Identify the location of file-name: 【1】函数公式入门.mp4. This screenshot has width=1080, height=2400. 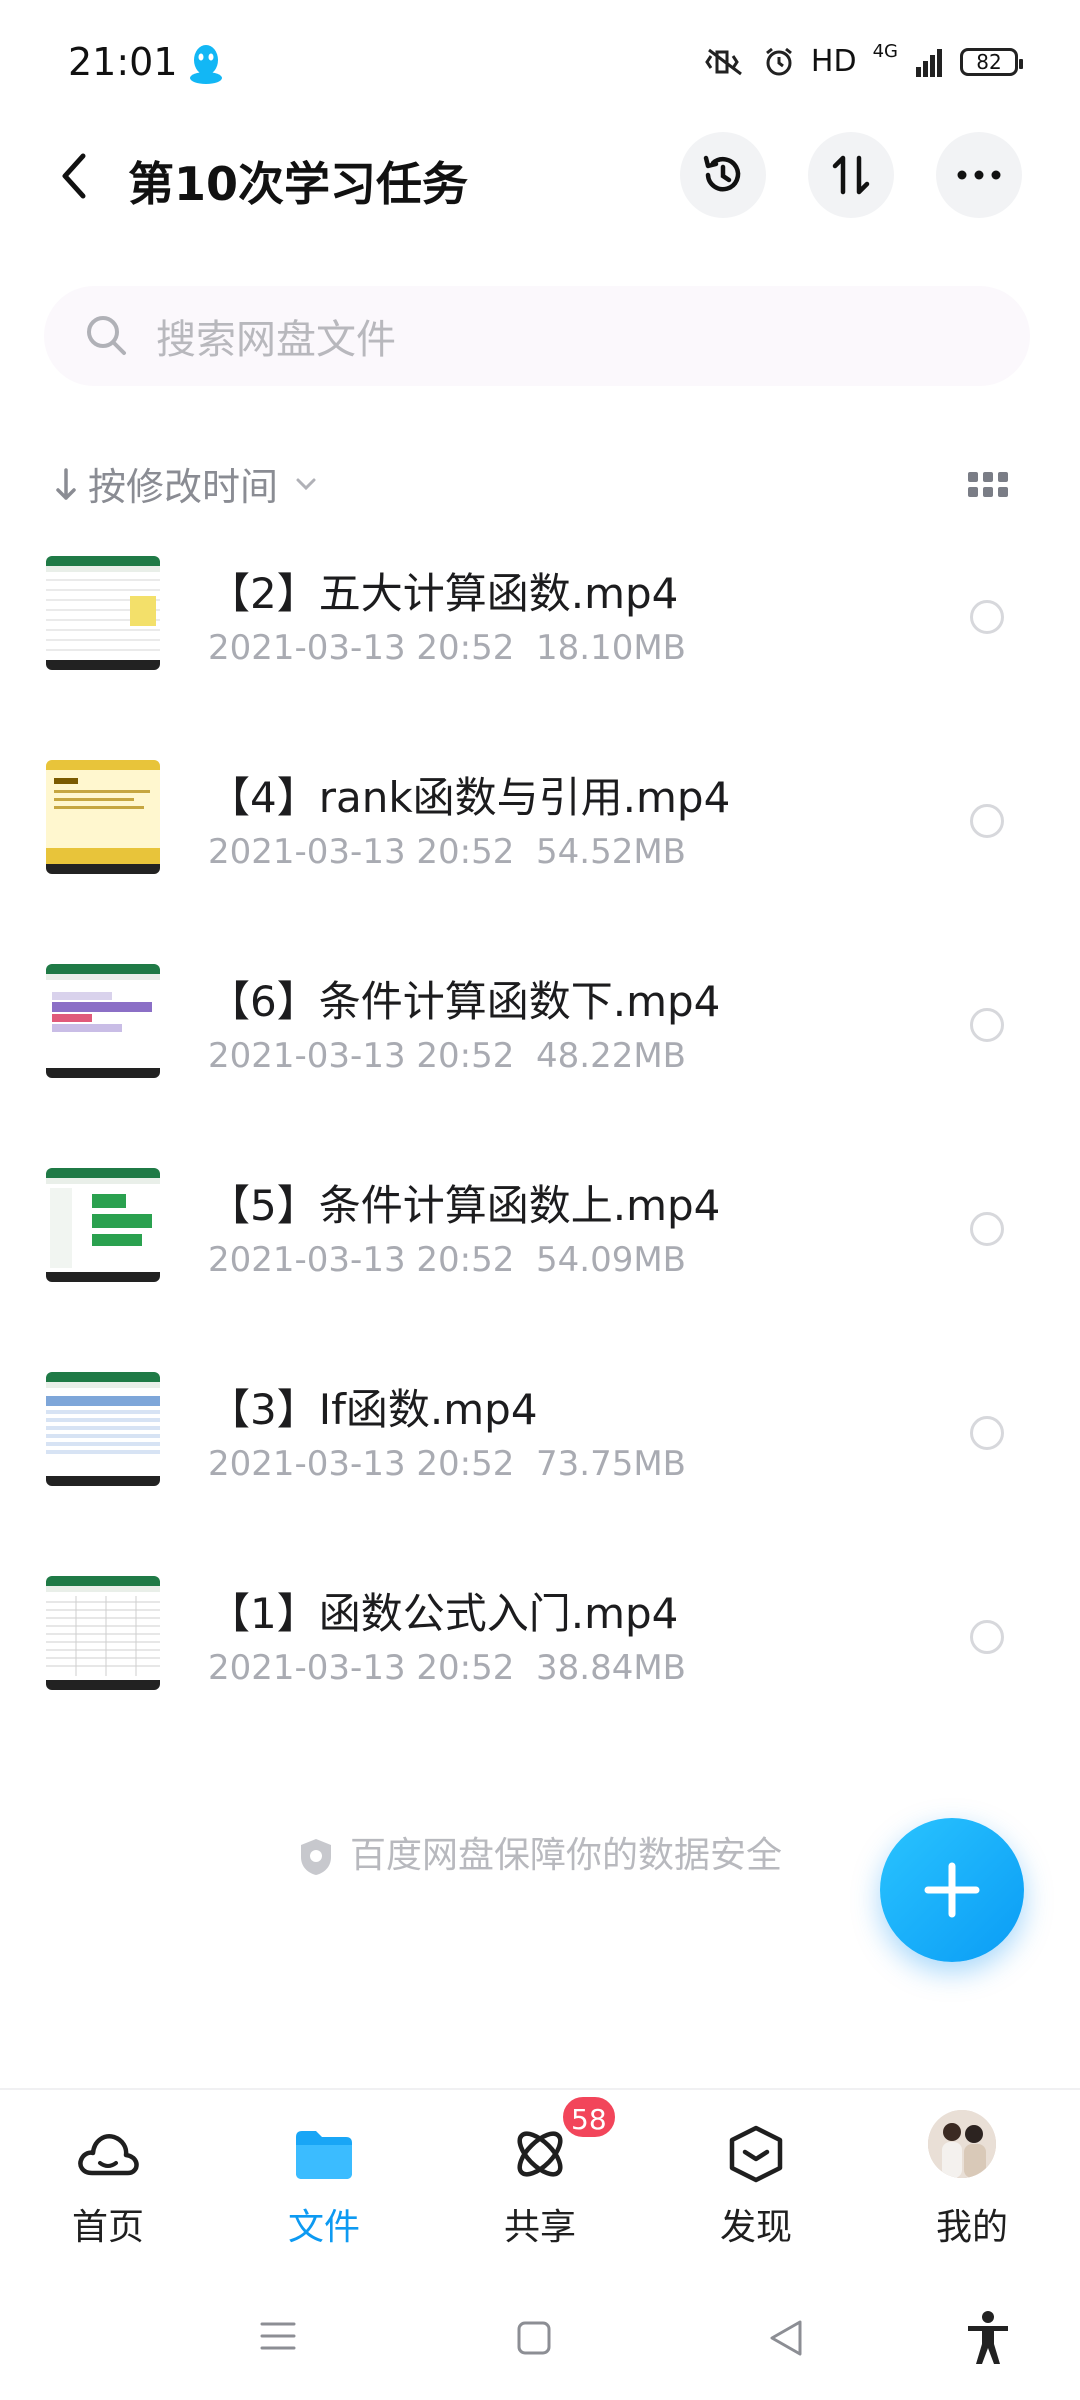
(443, 1613).